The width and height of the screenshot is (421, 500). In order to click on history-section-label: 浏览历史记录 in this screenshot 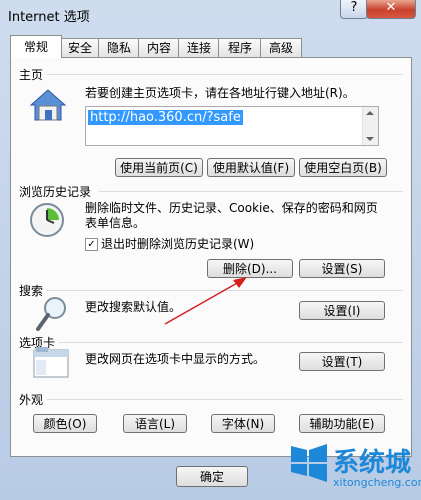, I will do `click(55, 192)`.